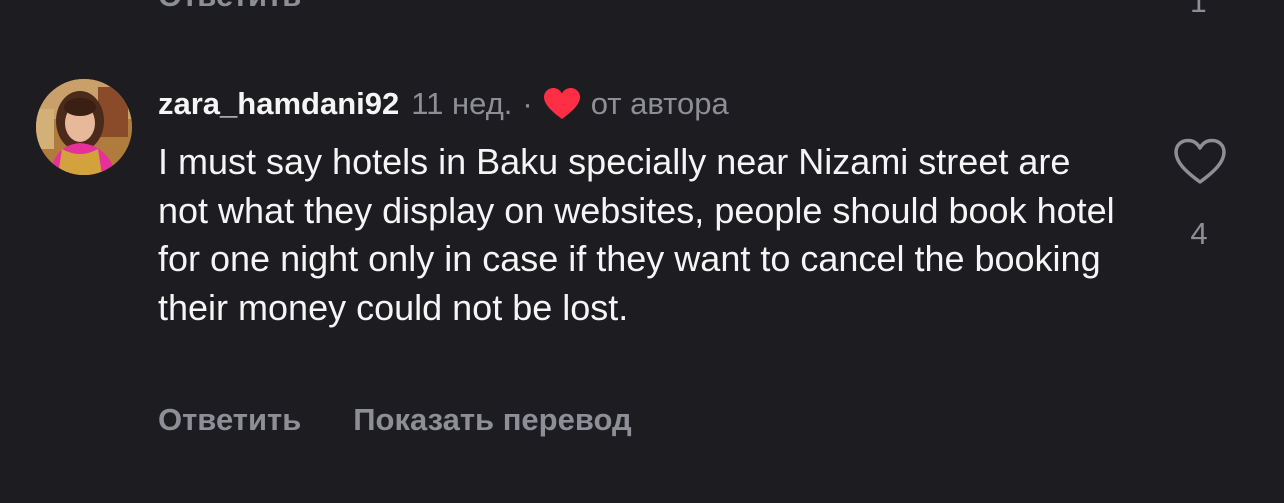 This screenshot has width=1284, height=503. What do you see at coordinates (562, 104) in the screenshot?
I see `heart-filled-icon` at bounding box center [562, 104].